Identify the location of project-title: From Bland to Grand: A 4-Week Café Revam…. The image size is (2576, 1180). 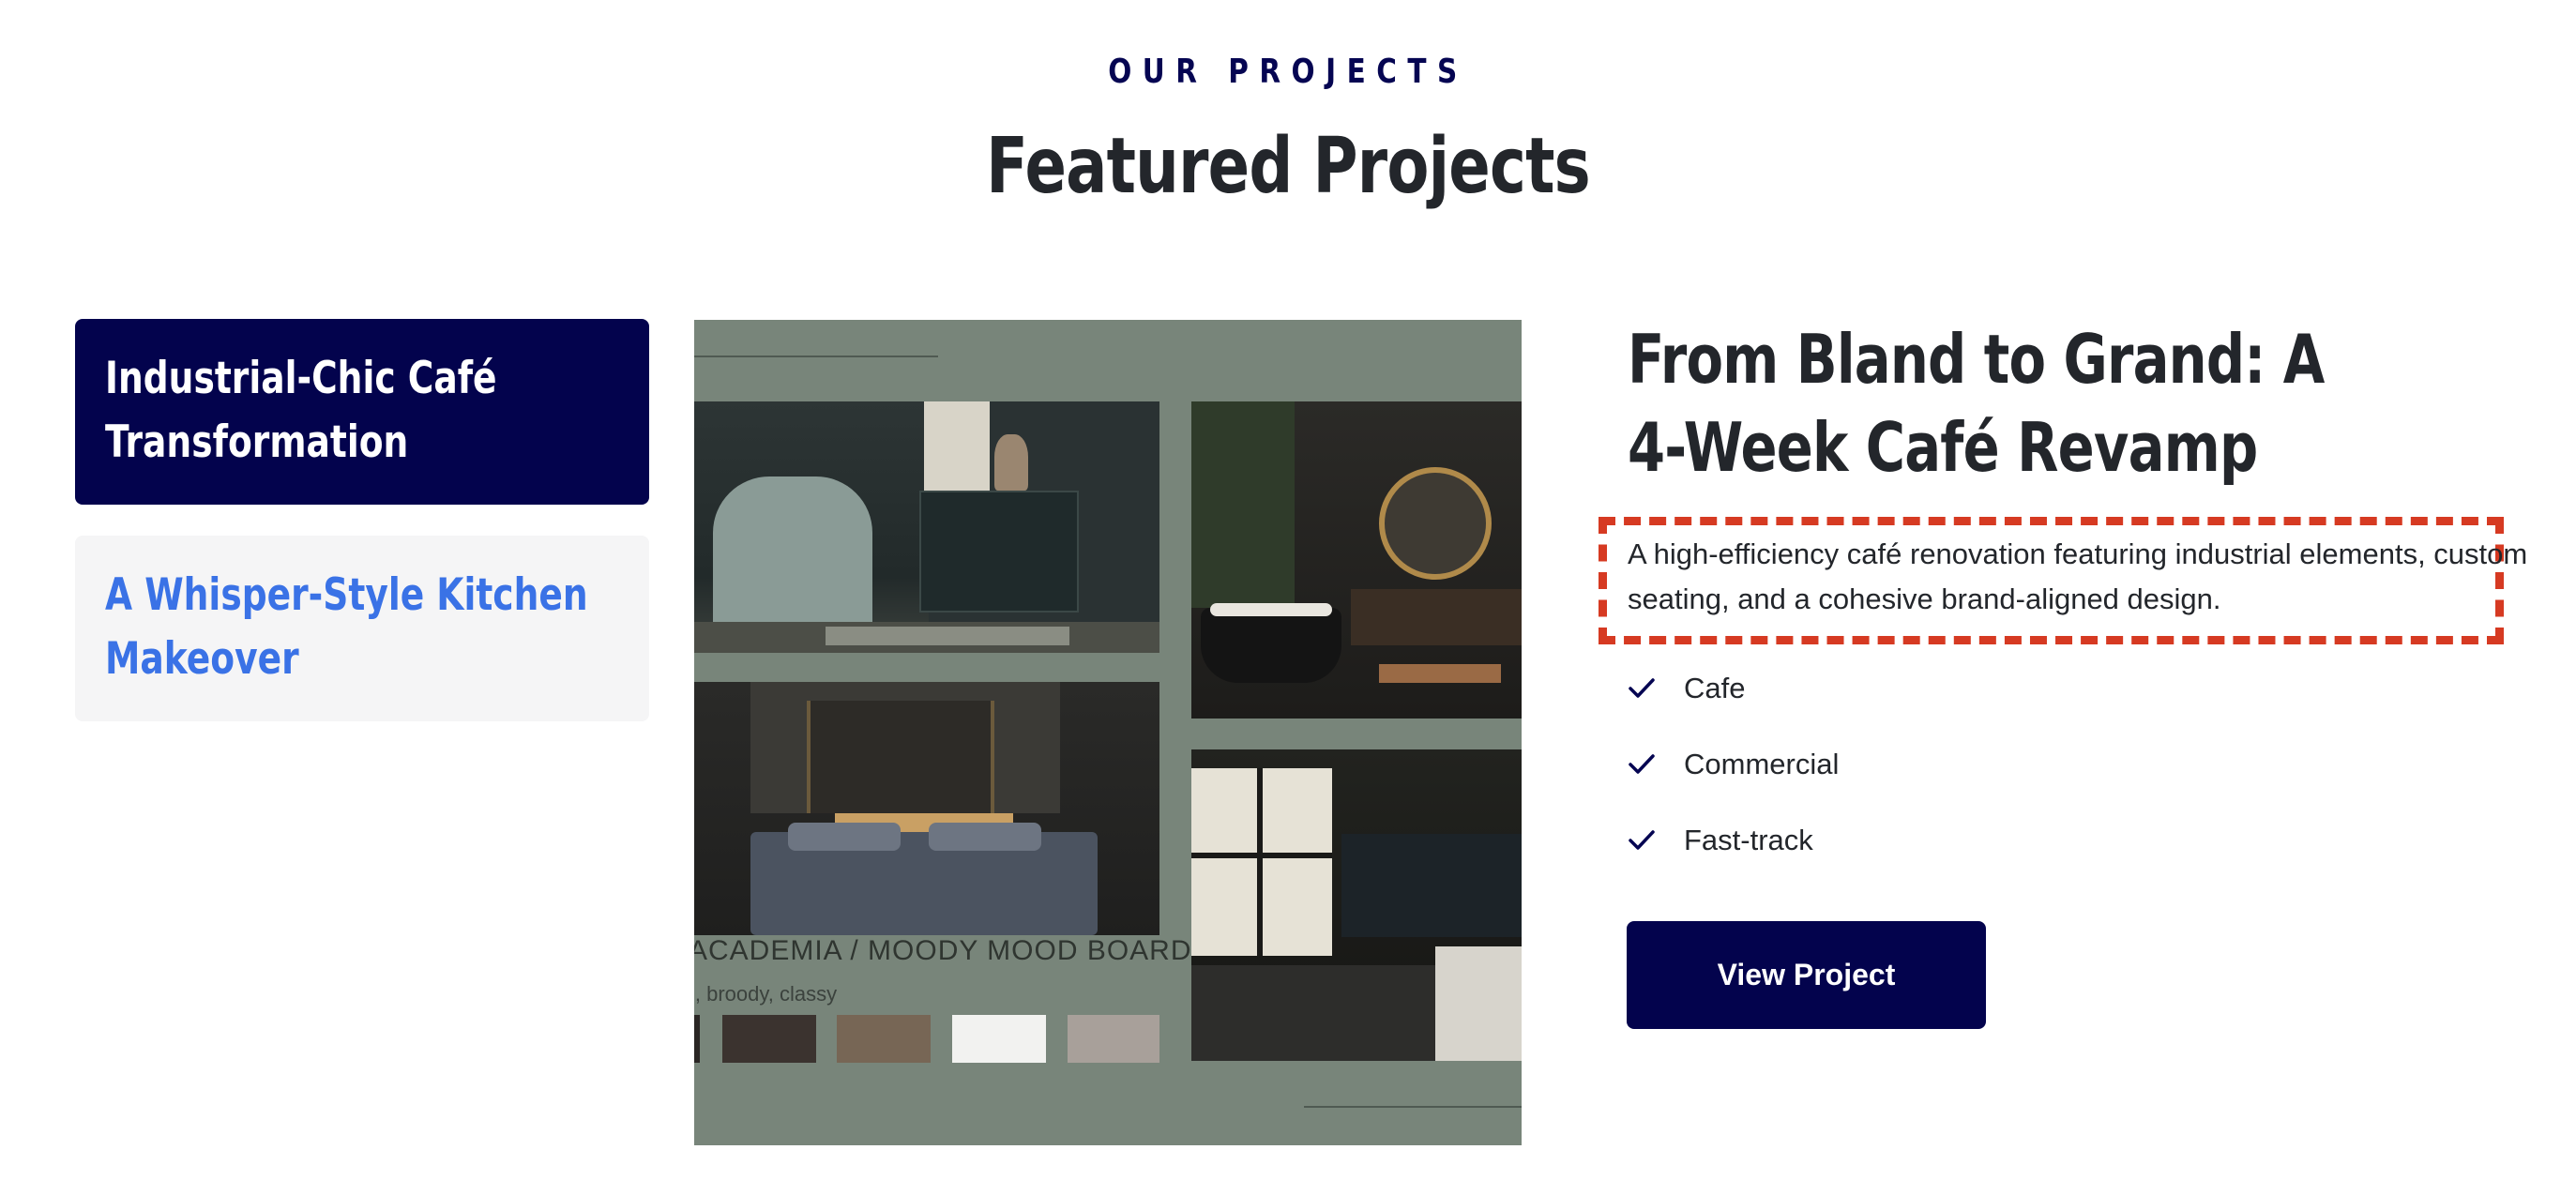
(1976, 403).